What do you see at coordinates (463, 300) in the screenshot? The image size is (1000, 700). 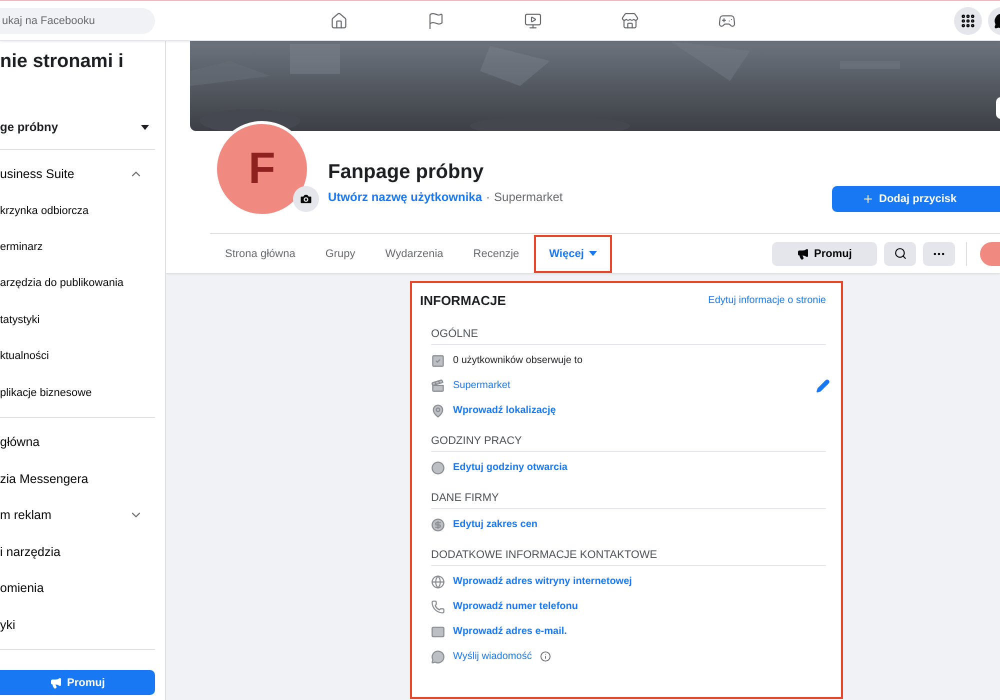 I see `card-title: INFORMACJE` at bounding box center [463, 300].